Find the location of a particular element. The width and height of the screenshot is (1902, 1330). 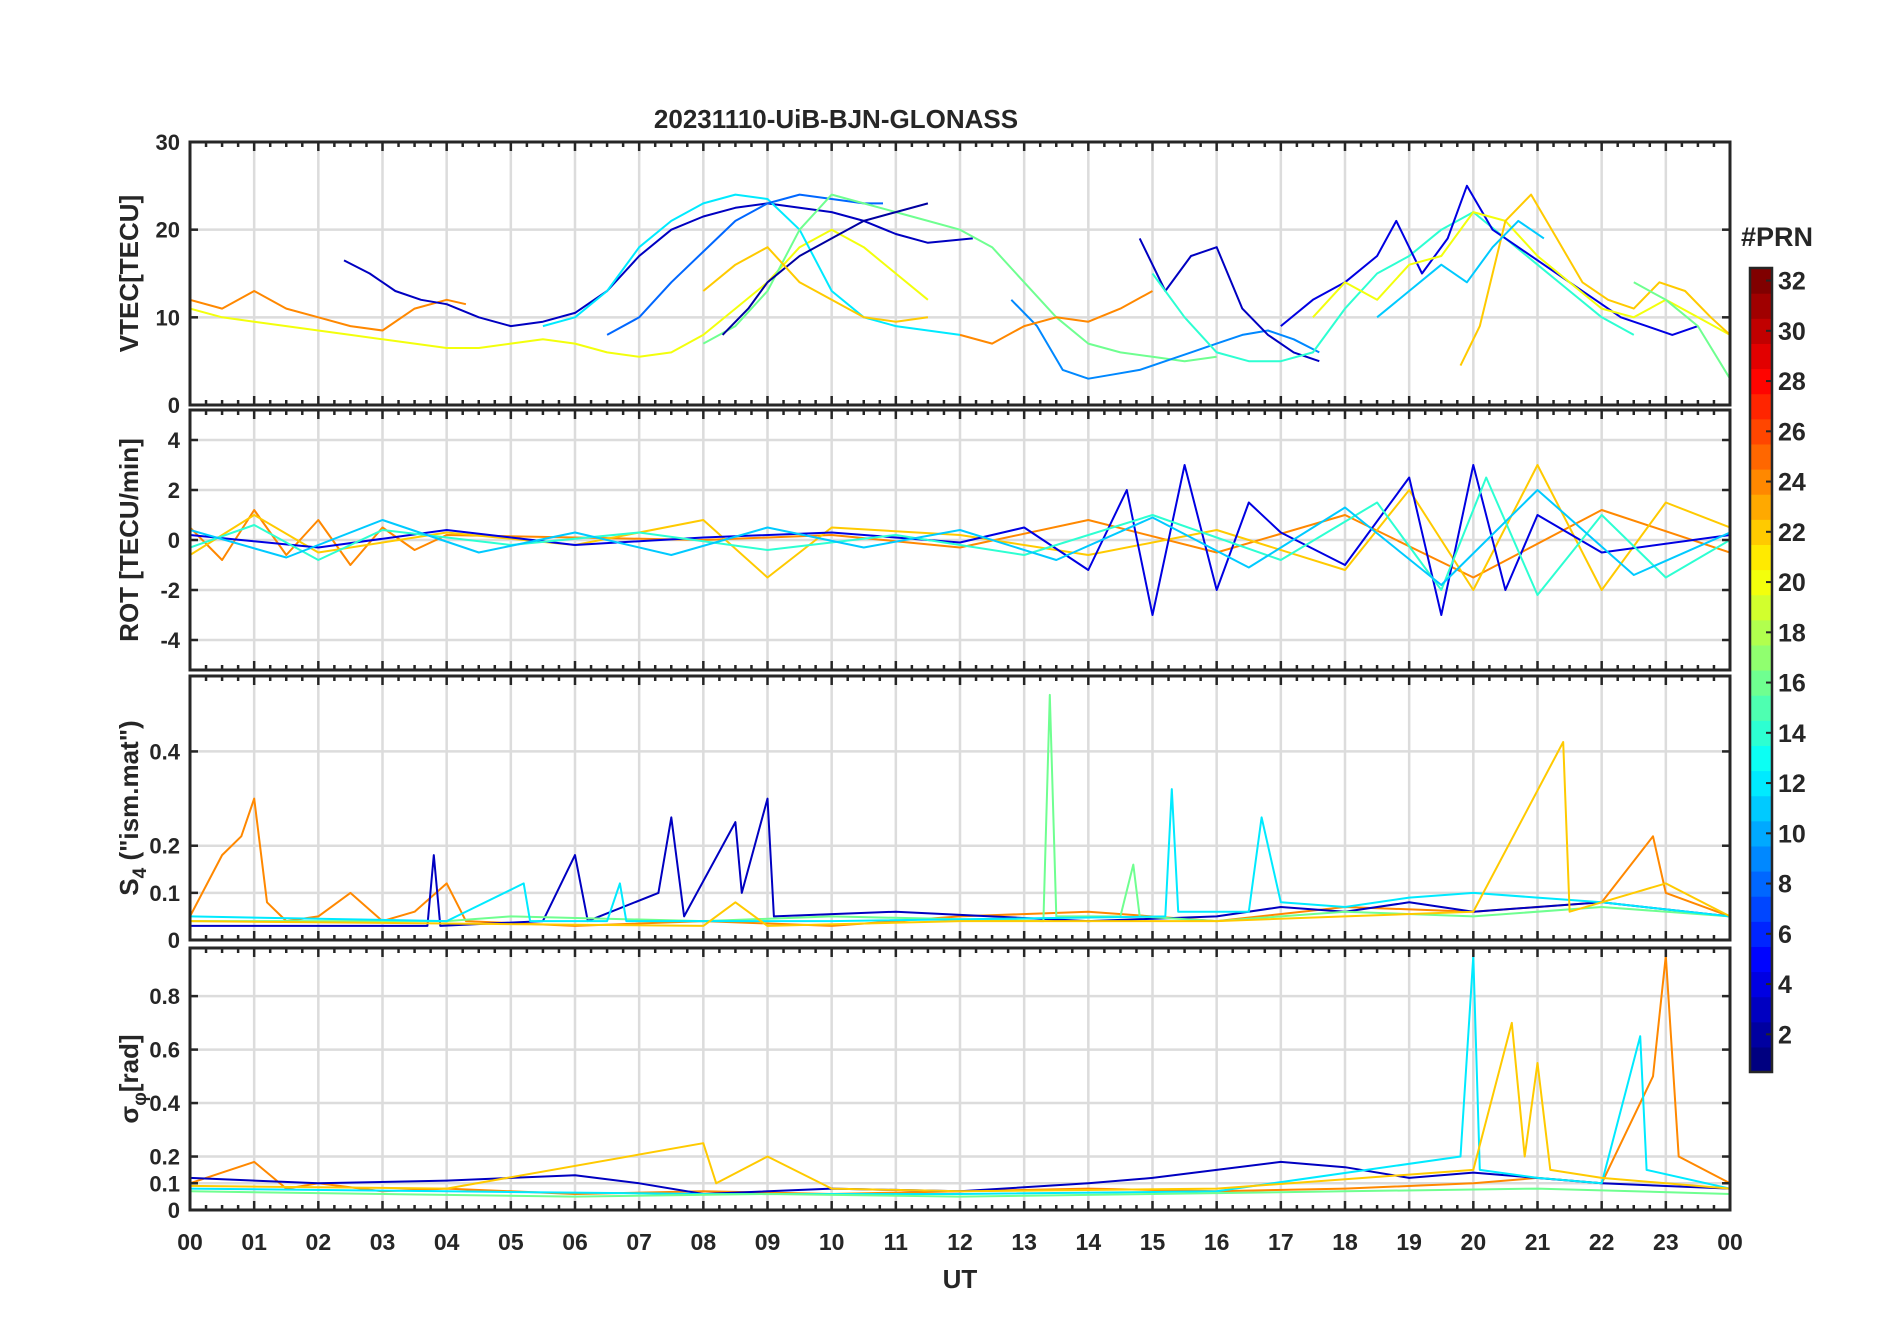

colorbar-tick-label: 4 is located at coordinates (1785, 985).